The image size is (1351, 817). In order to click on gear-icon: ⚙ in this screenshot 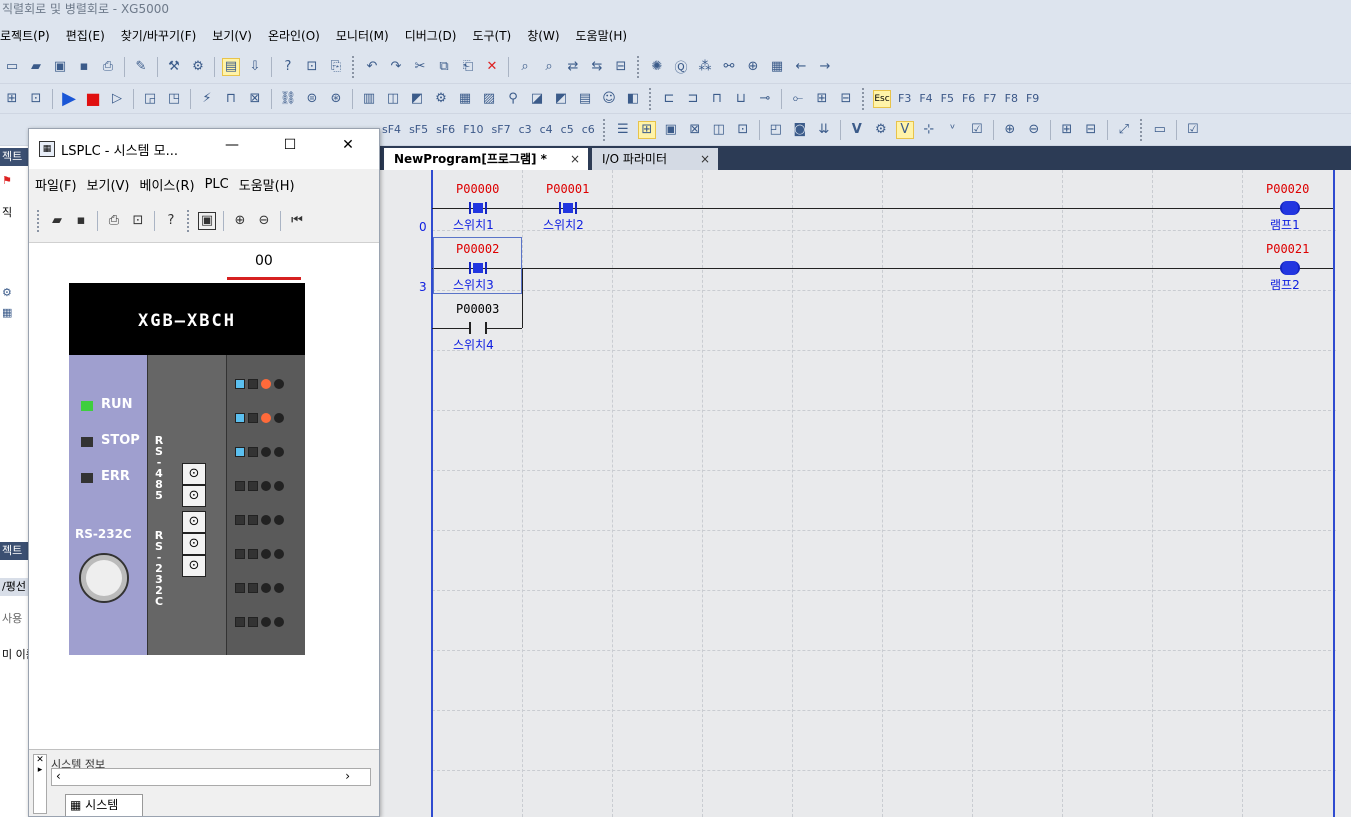, I will do `click(16, 292)`.